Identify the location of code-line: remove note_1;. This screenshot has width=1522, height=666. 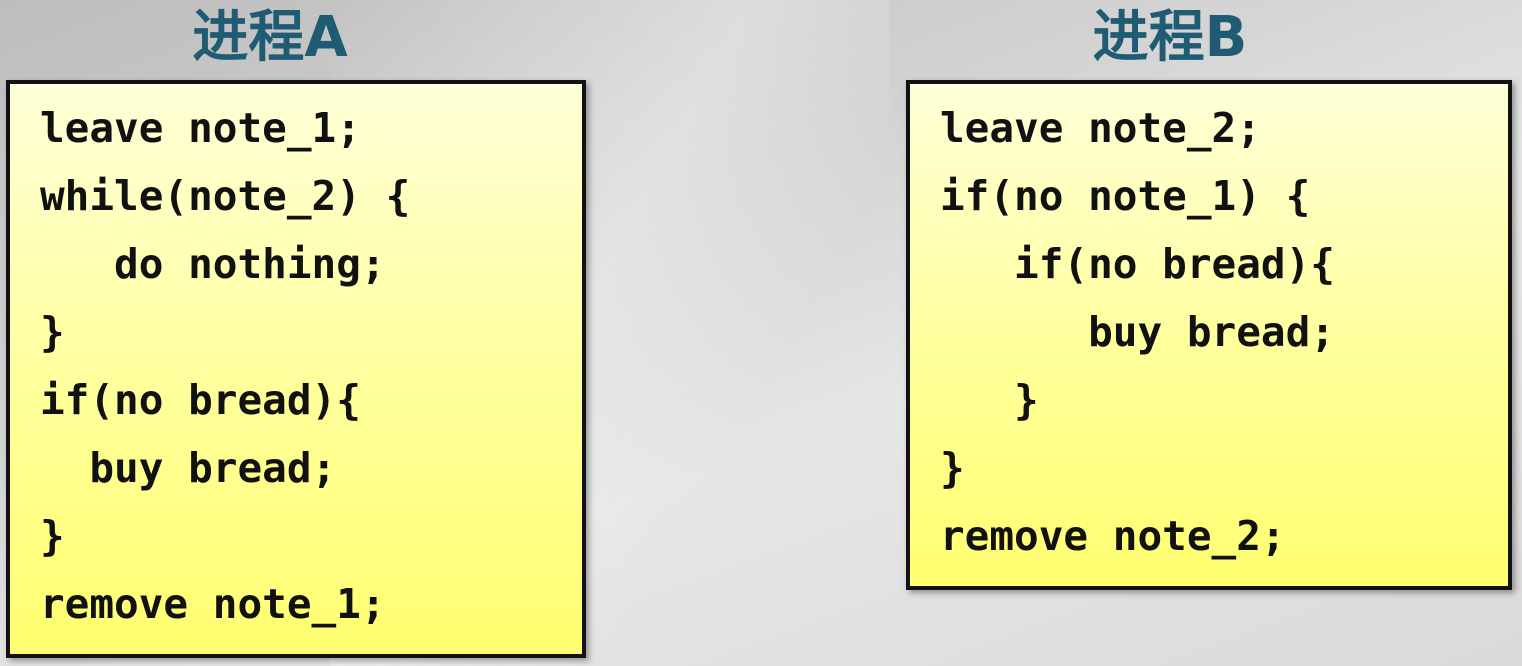
(213, 604).